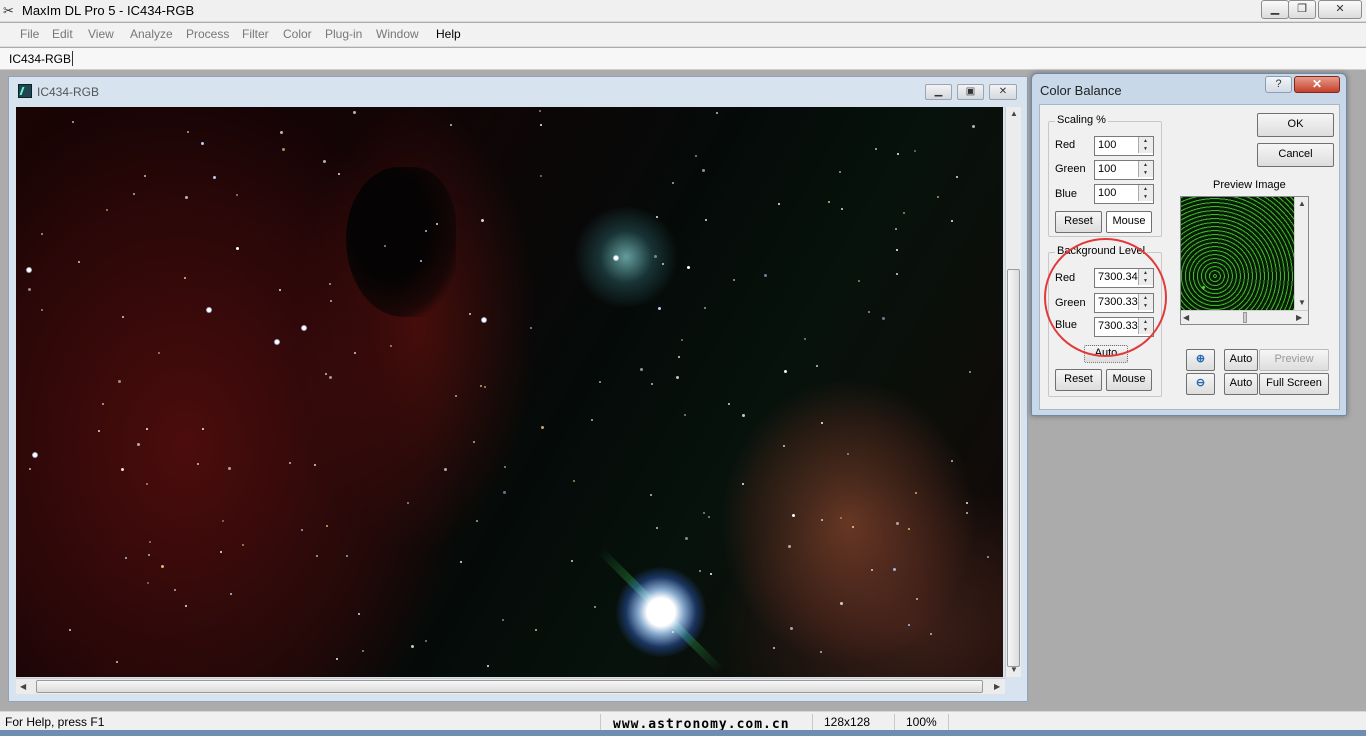 The image size is (1366, 736). I want to click on app-title: MaxIm DL Pro 5 - IC434-RGB, so click(108, 10).